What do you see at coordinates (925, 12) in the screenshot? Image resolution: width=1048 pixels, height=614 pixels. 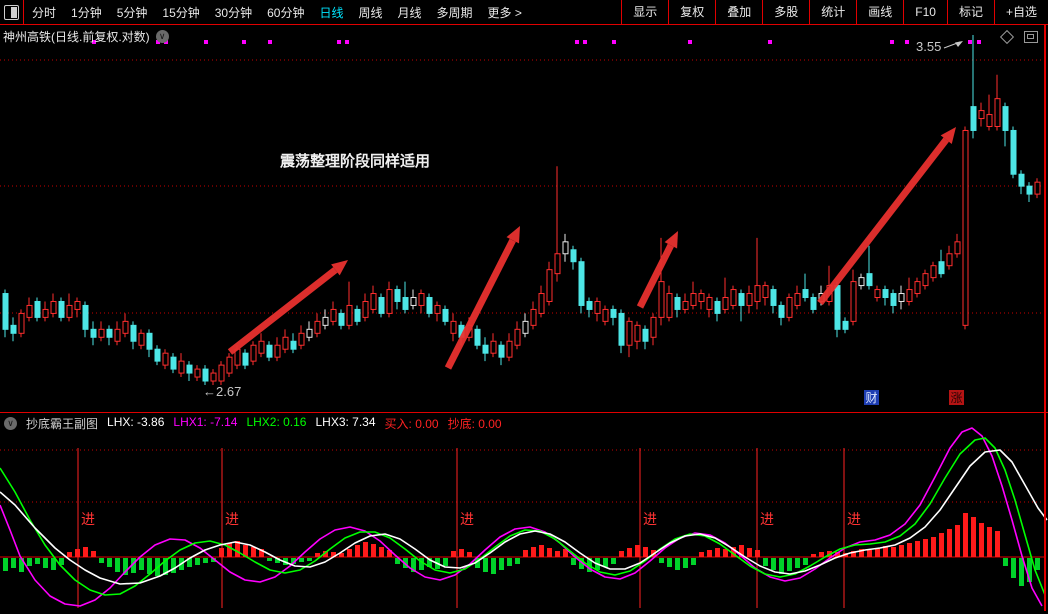 I see `tool-menu-item: F10` at bounding box center [925, 12].